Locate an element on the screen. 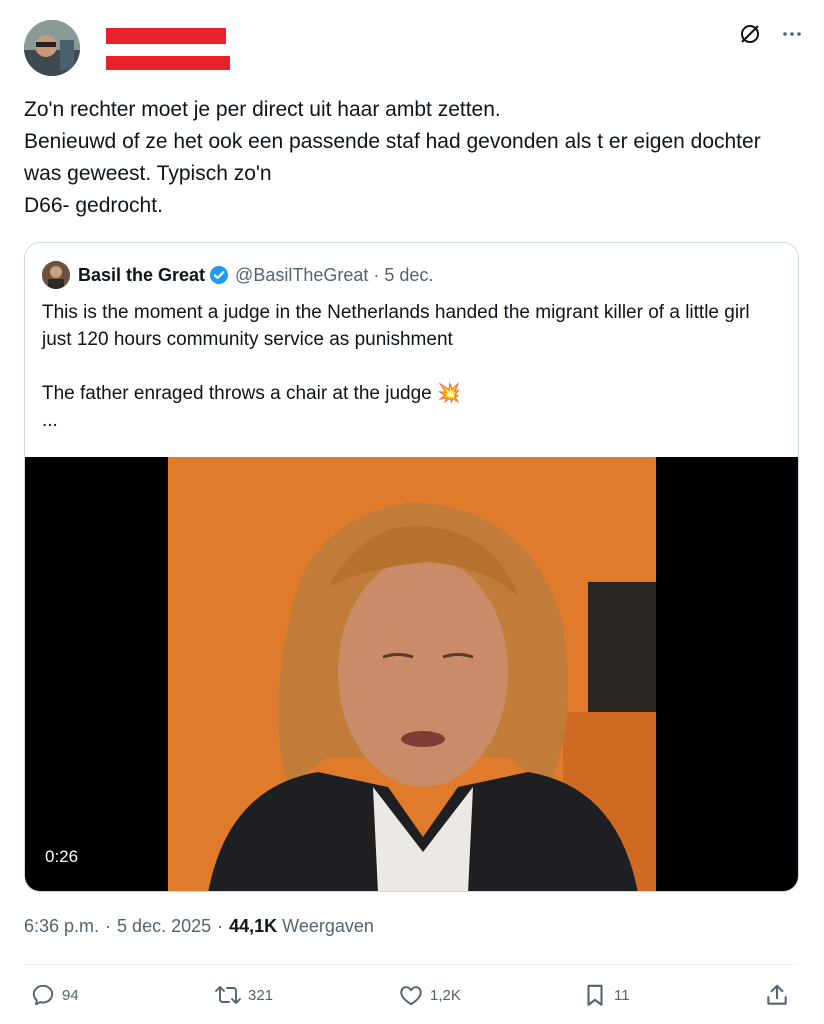 The height and width of the screenshot is (1024, 824). tweet-time: 6:36 p.m. is located at coordinates (61, 926).